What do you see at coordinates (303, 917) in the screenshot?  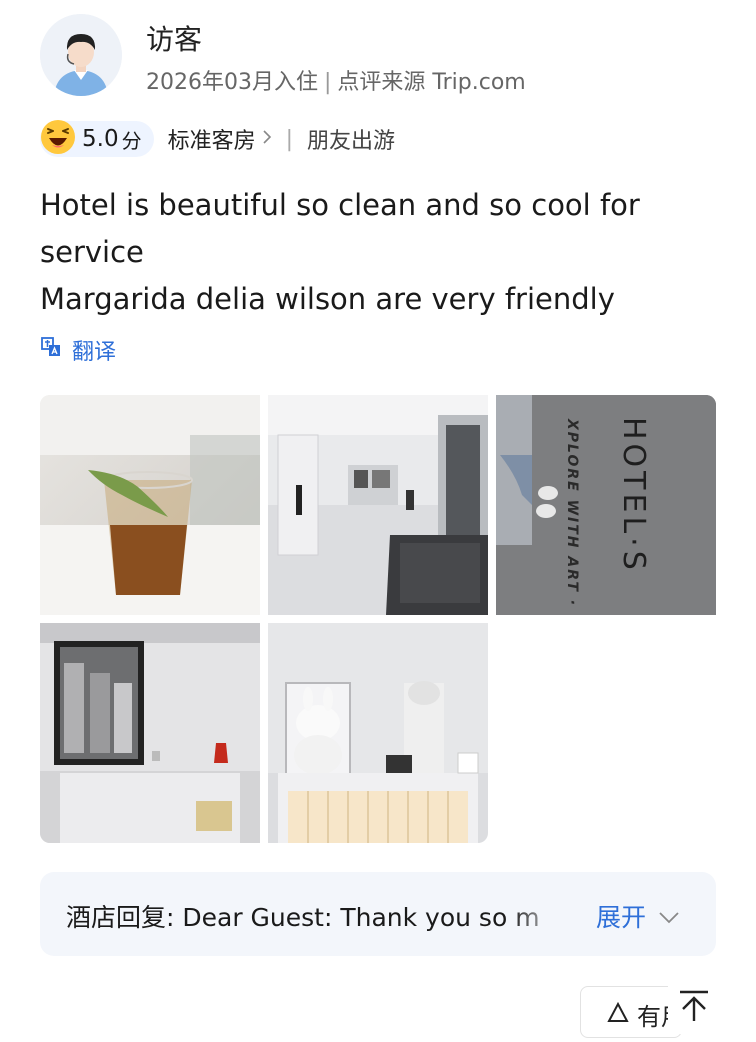 I see `hotel-reply-text: 酒店回复: Dear Guest: Thank you so m` at bounding box center [303, 917].